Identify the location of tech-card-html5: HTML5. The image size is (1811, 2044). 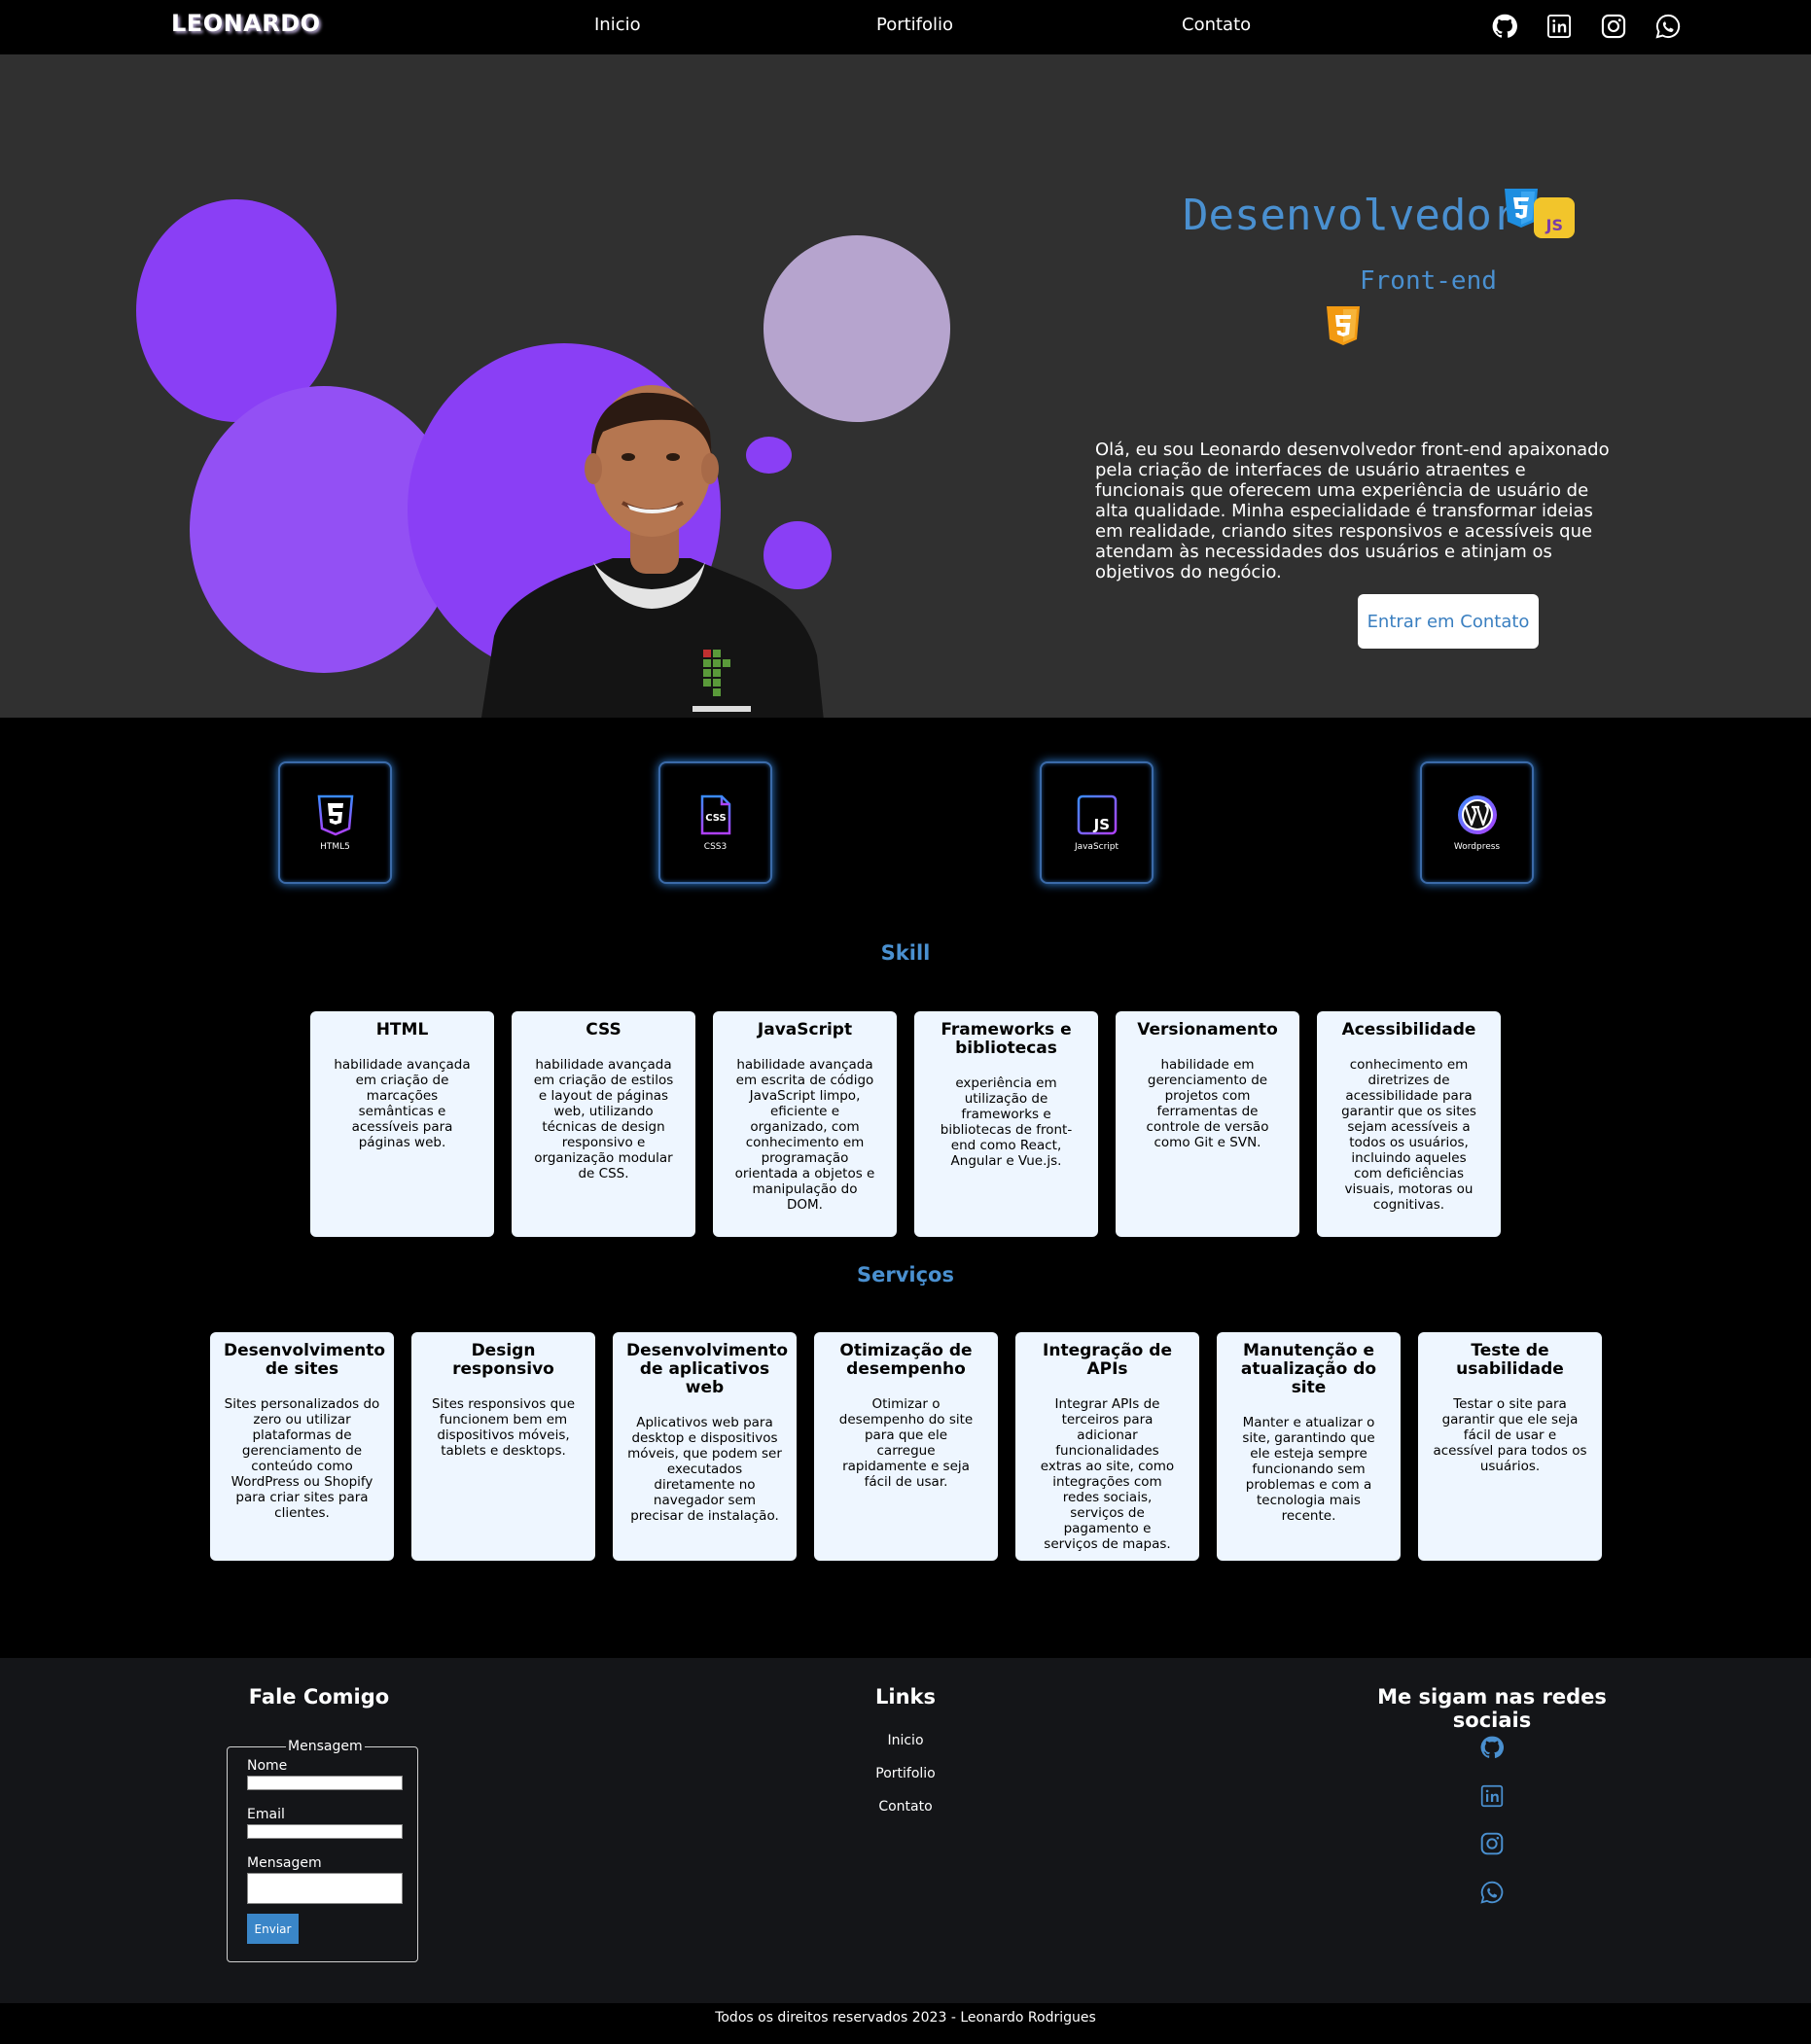
(335, 823).